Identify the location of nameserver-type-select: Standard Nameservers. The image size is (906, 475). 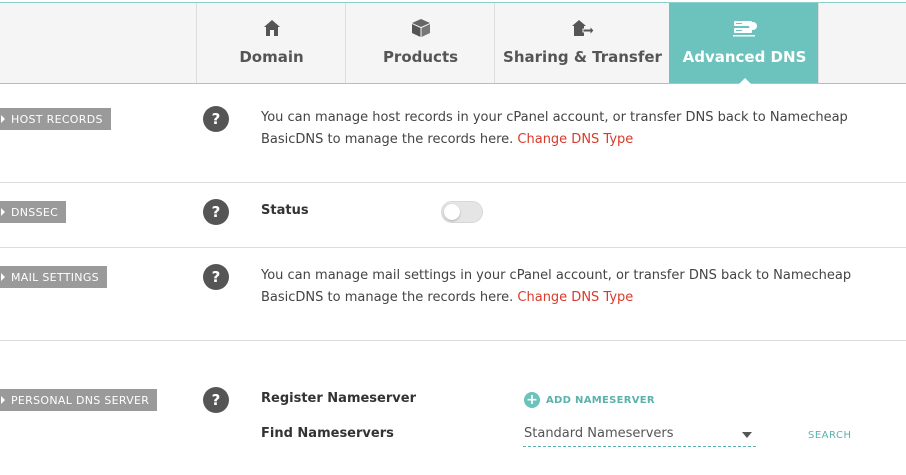
(639, 435).